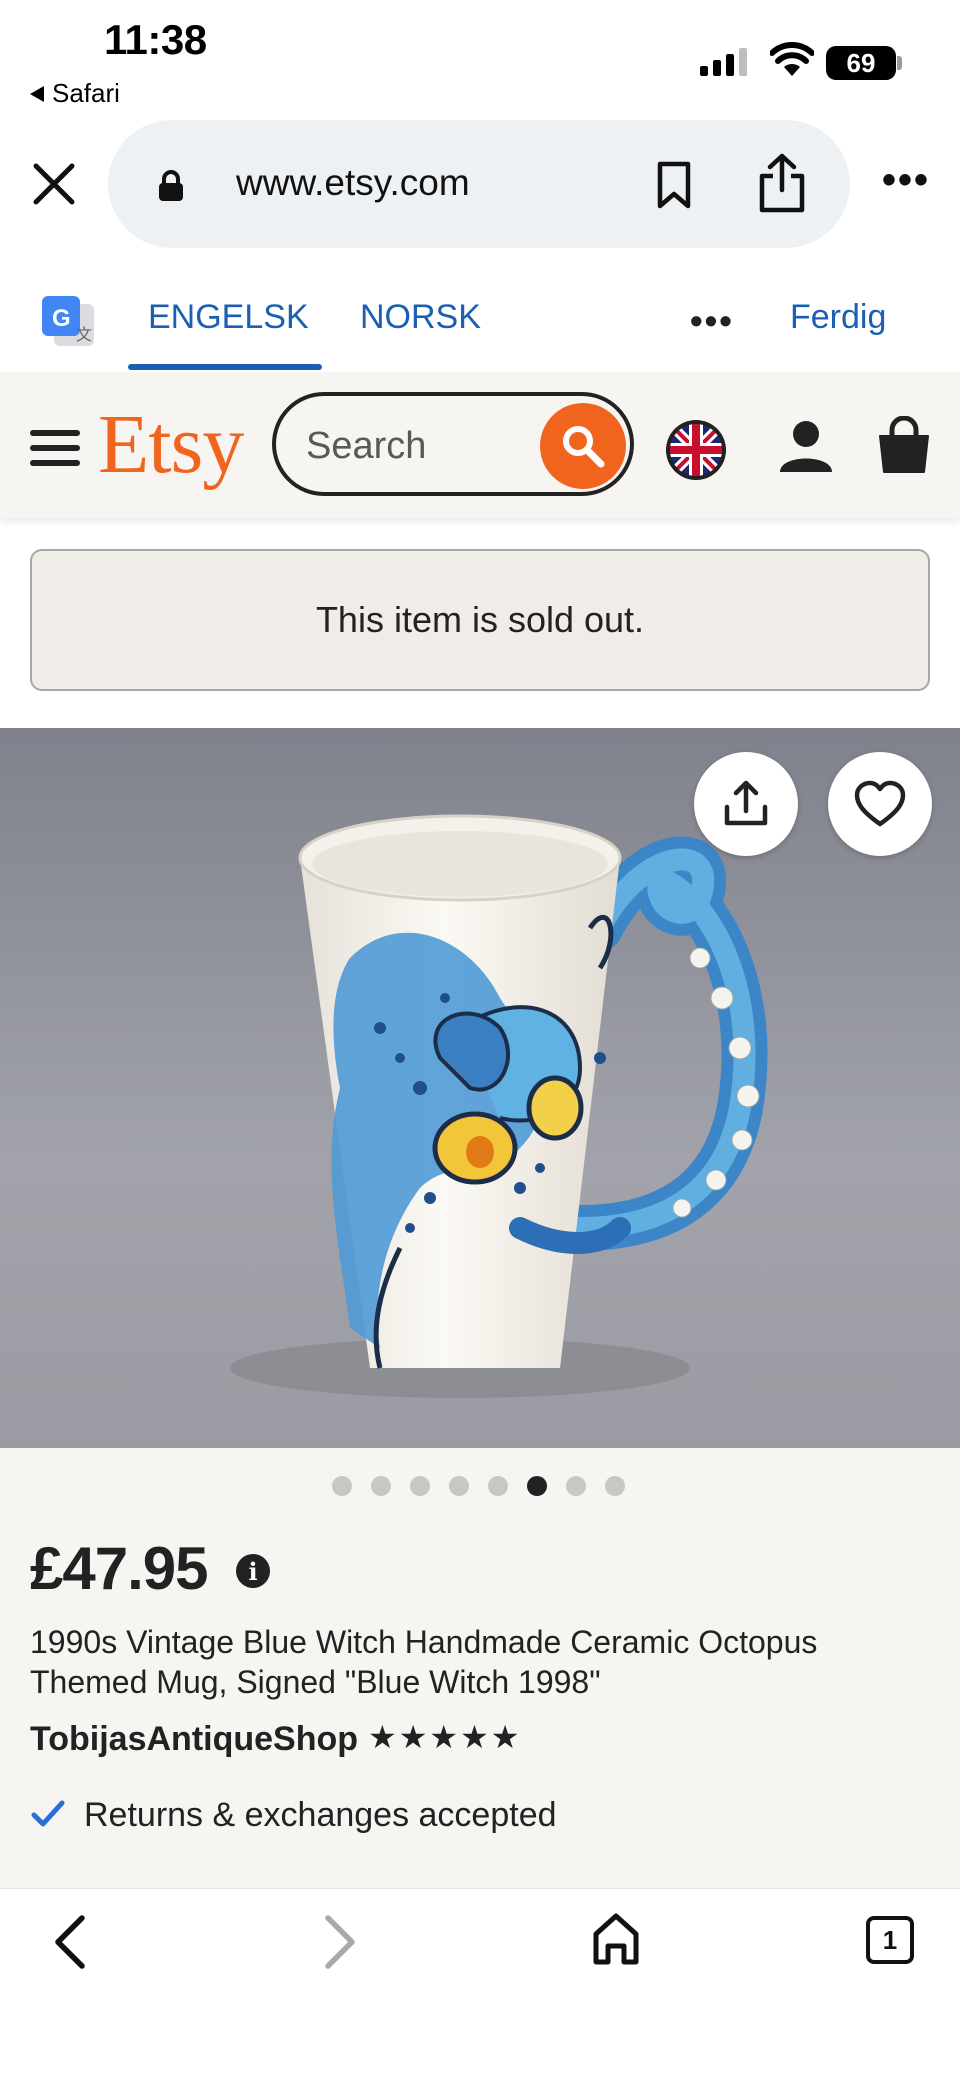 Image resolution: width=960 pixels, height=2079 pixels. What do you see at coordinates (86, 93) in the screenshot?
I see `back-app-label: Safari` at bounding box center [86, 93].